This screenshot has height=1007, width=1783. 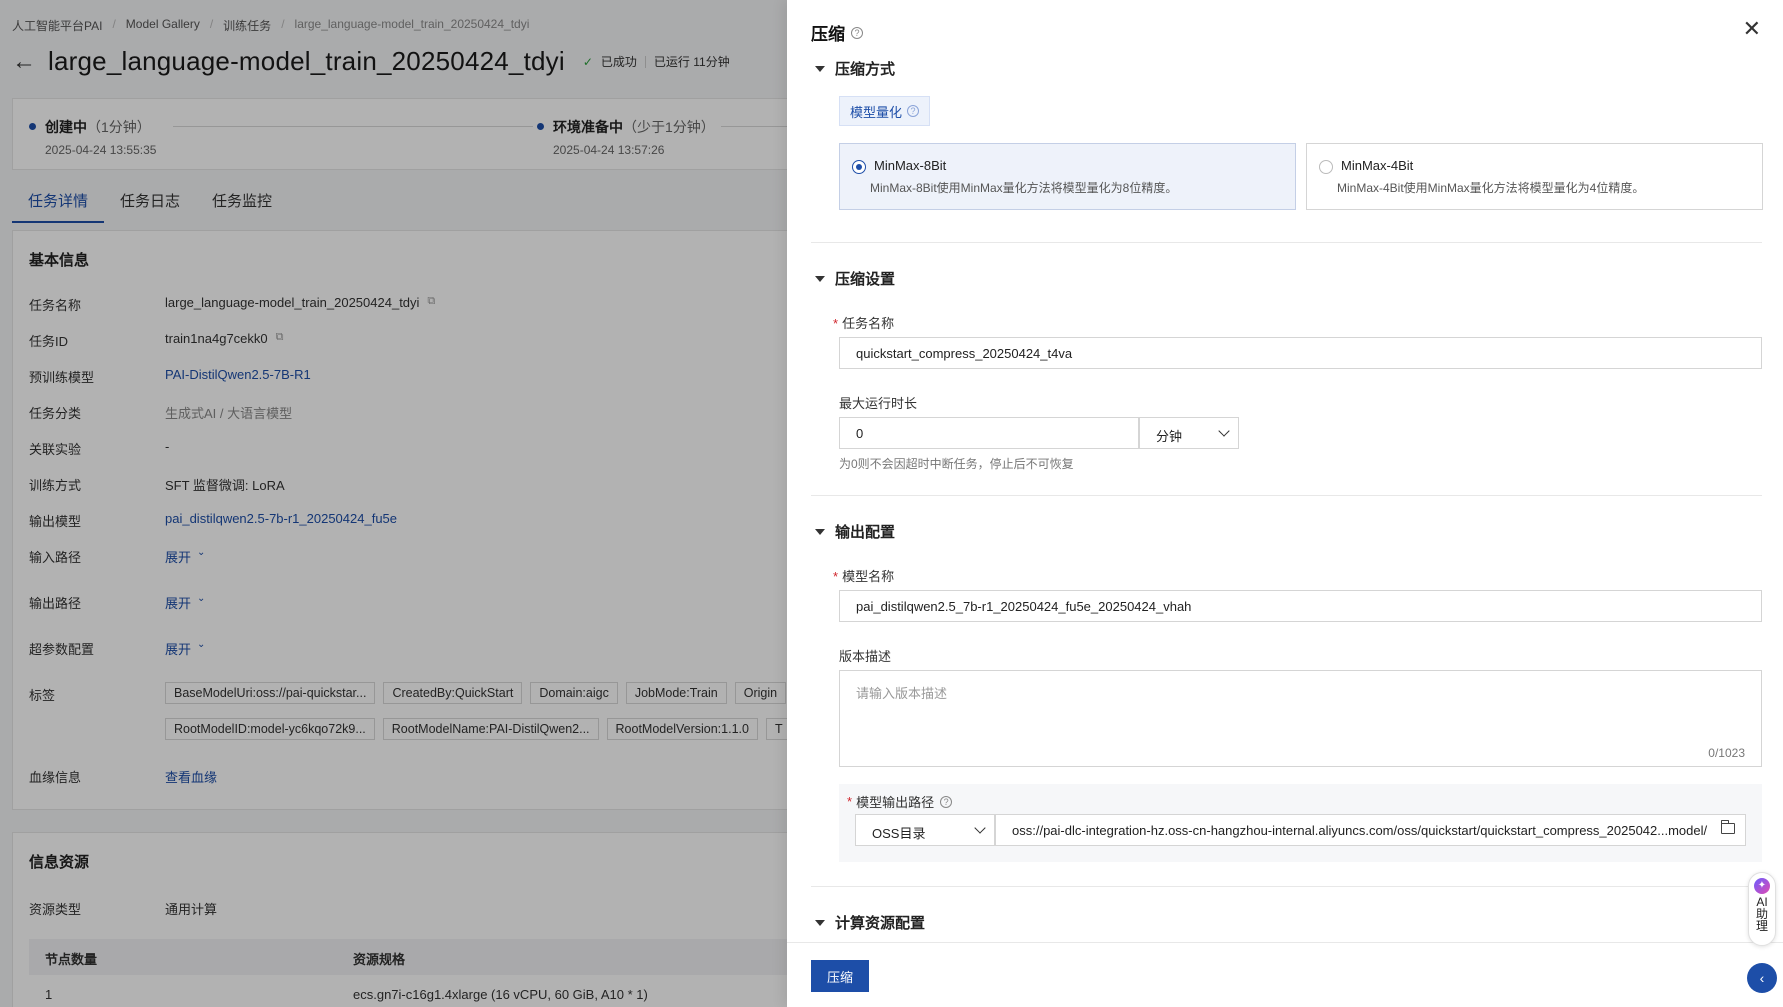 What do you see at coordinates (865, 279) in the screenshot?
I see `section-title: 压缩设置` at bounding box center [865, 279].